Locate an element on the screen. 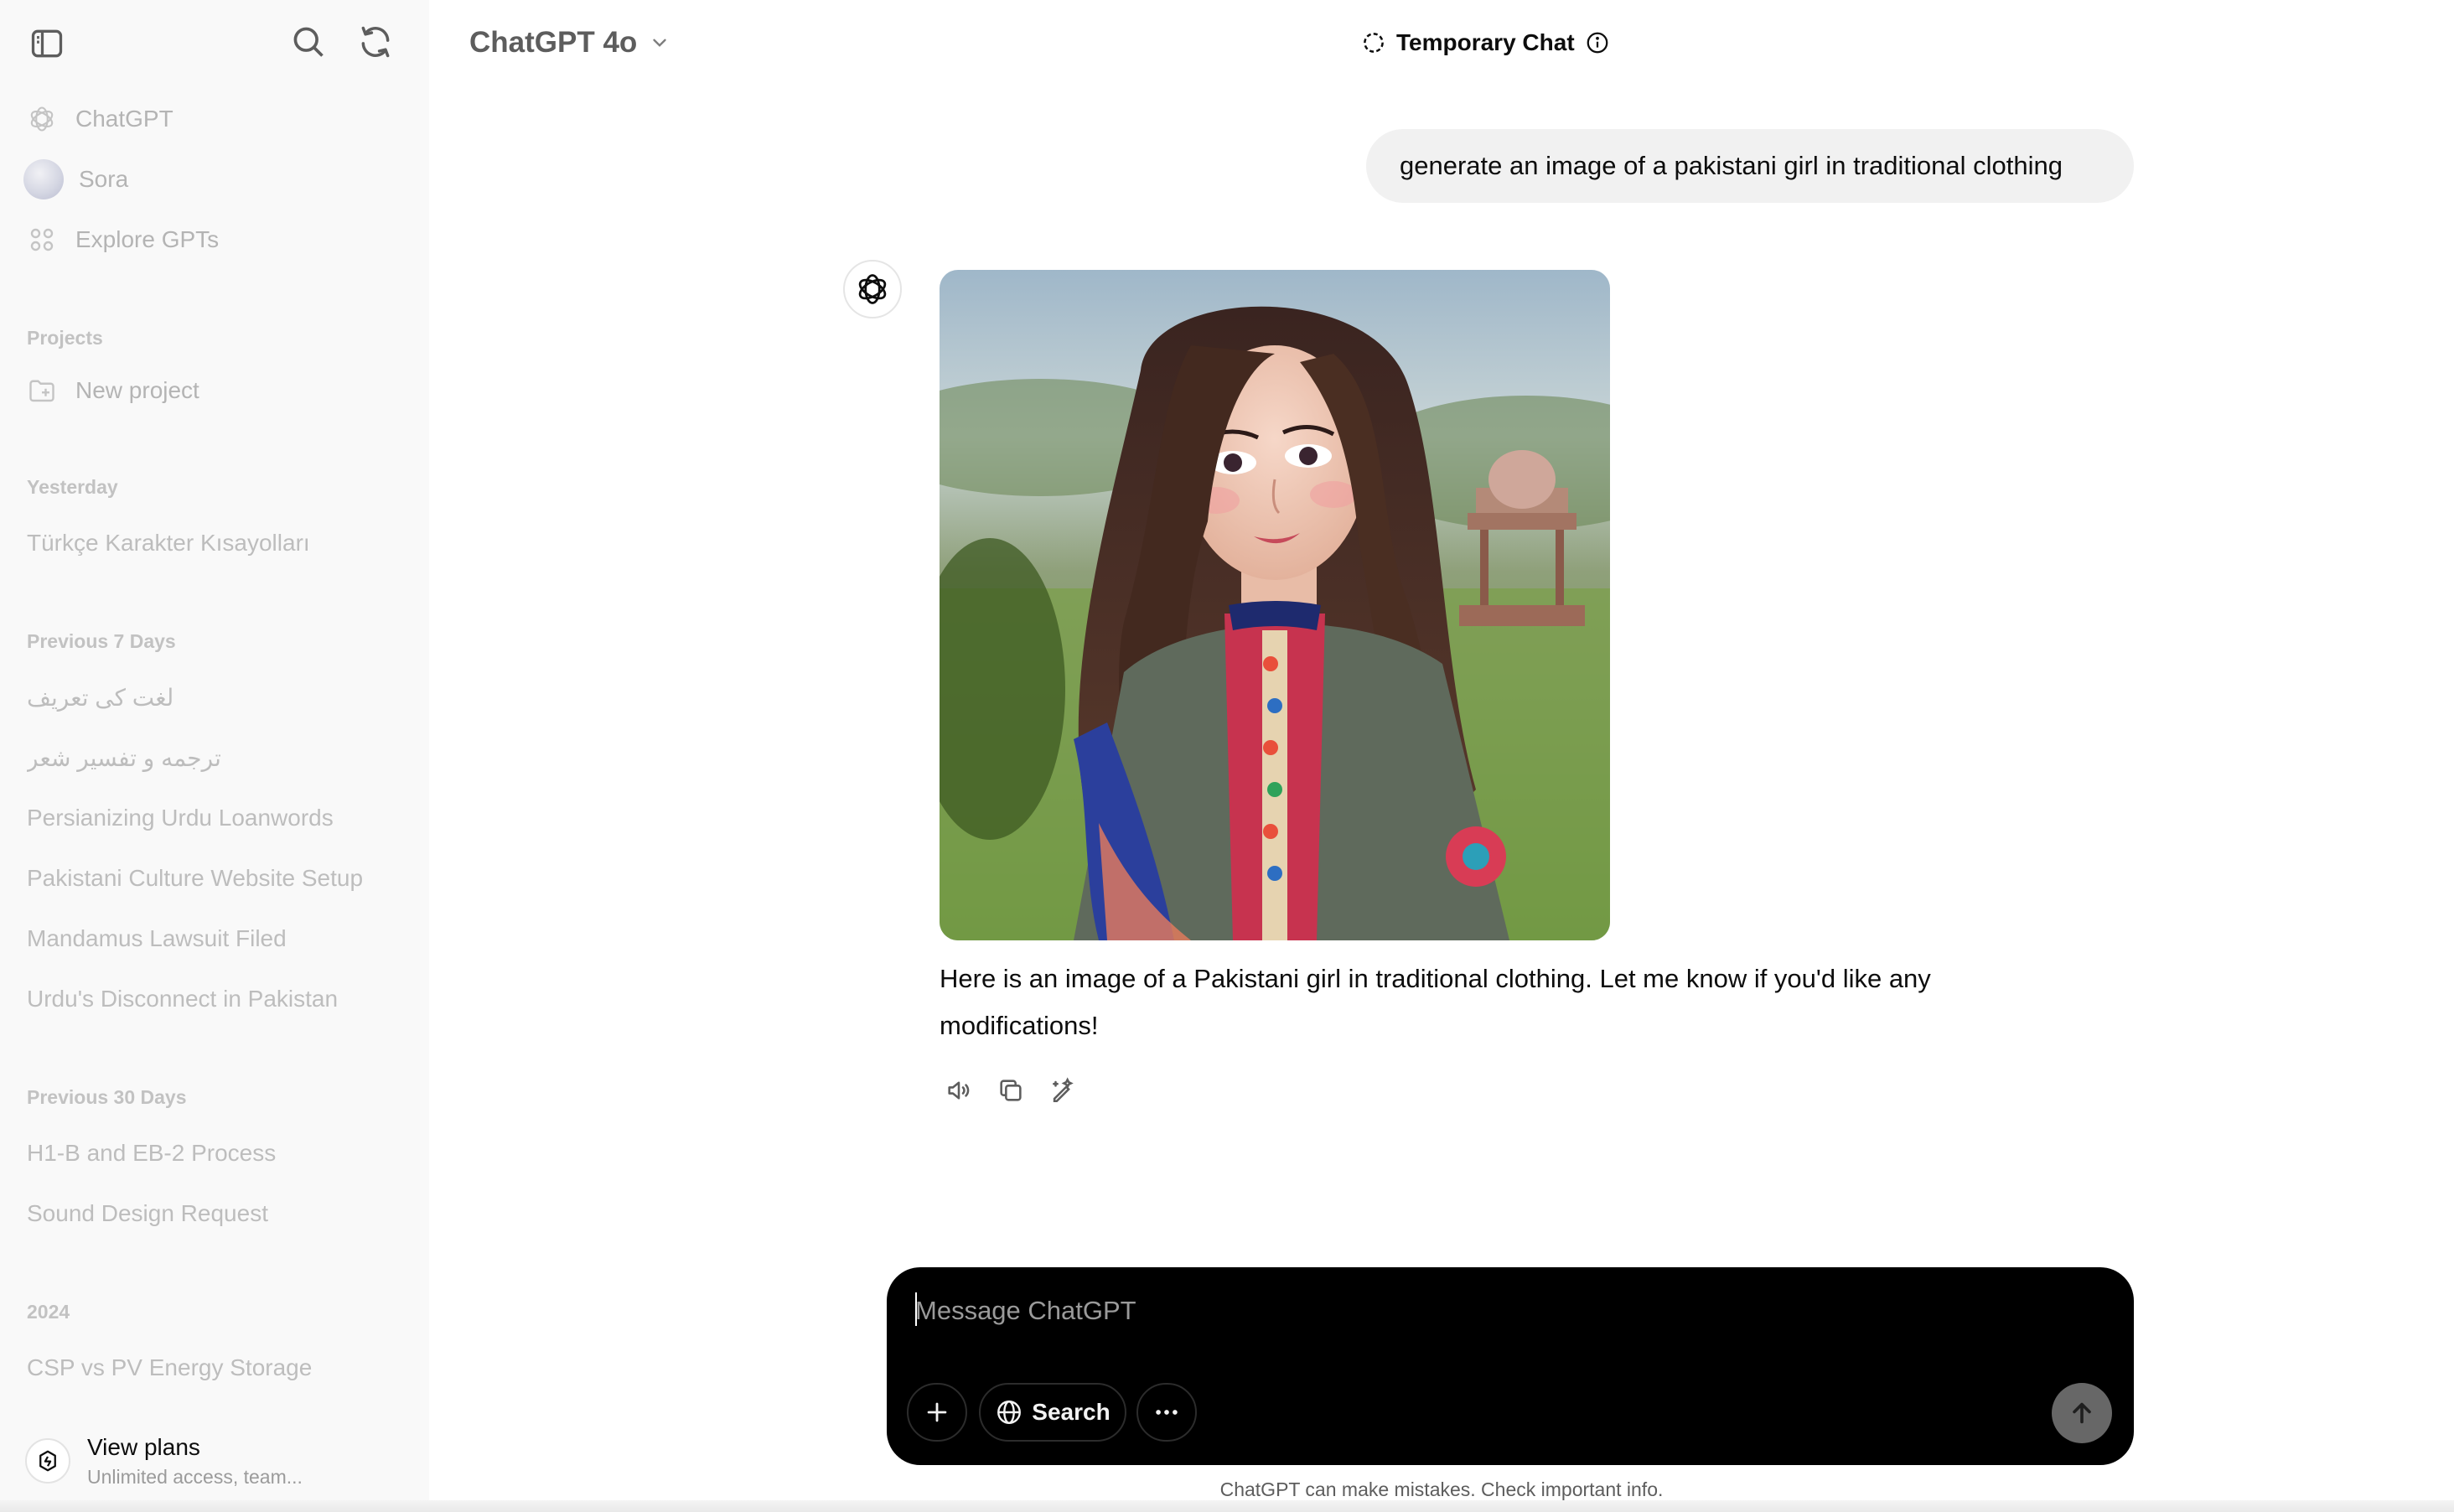 The image size is (2454, 1512). history-item: Persianizing Urdu Loanwords is located at coordinates (198, 818).